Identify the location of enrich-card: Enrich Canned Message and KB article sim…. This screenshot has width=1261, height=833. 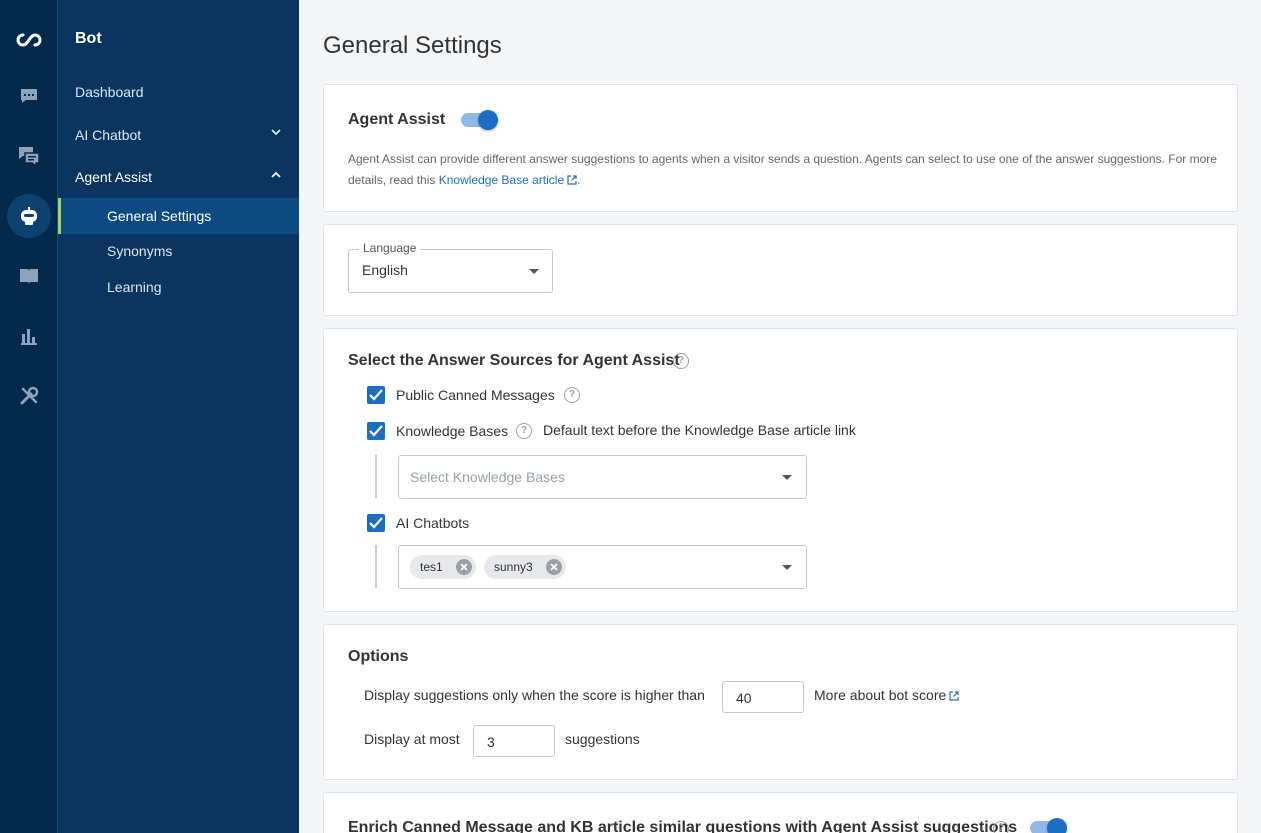
(780, 812).